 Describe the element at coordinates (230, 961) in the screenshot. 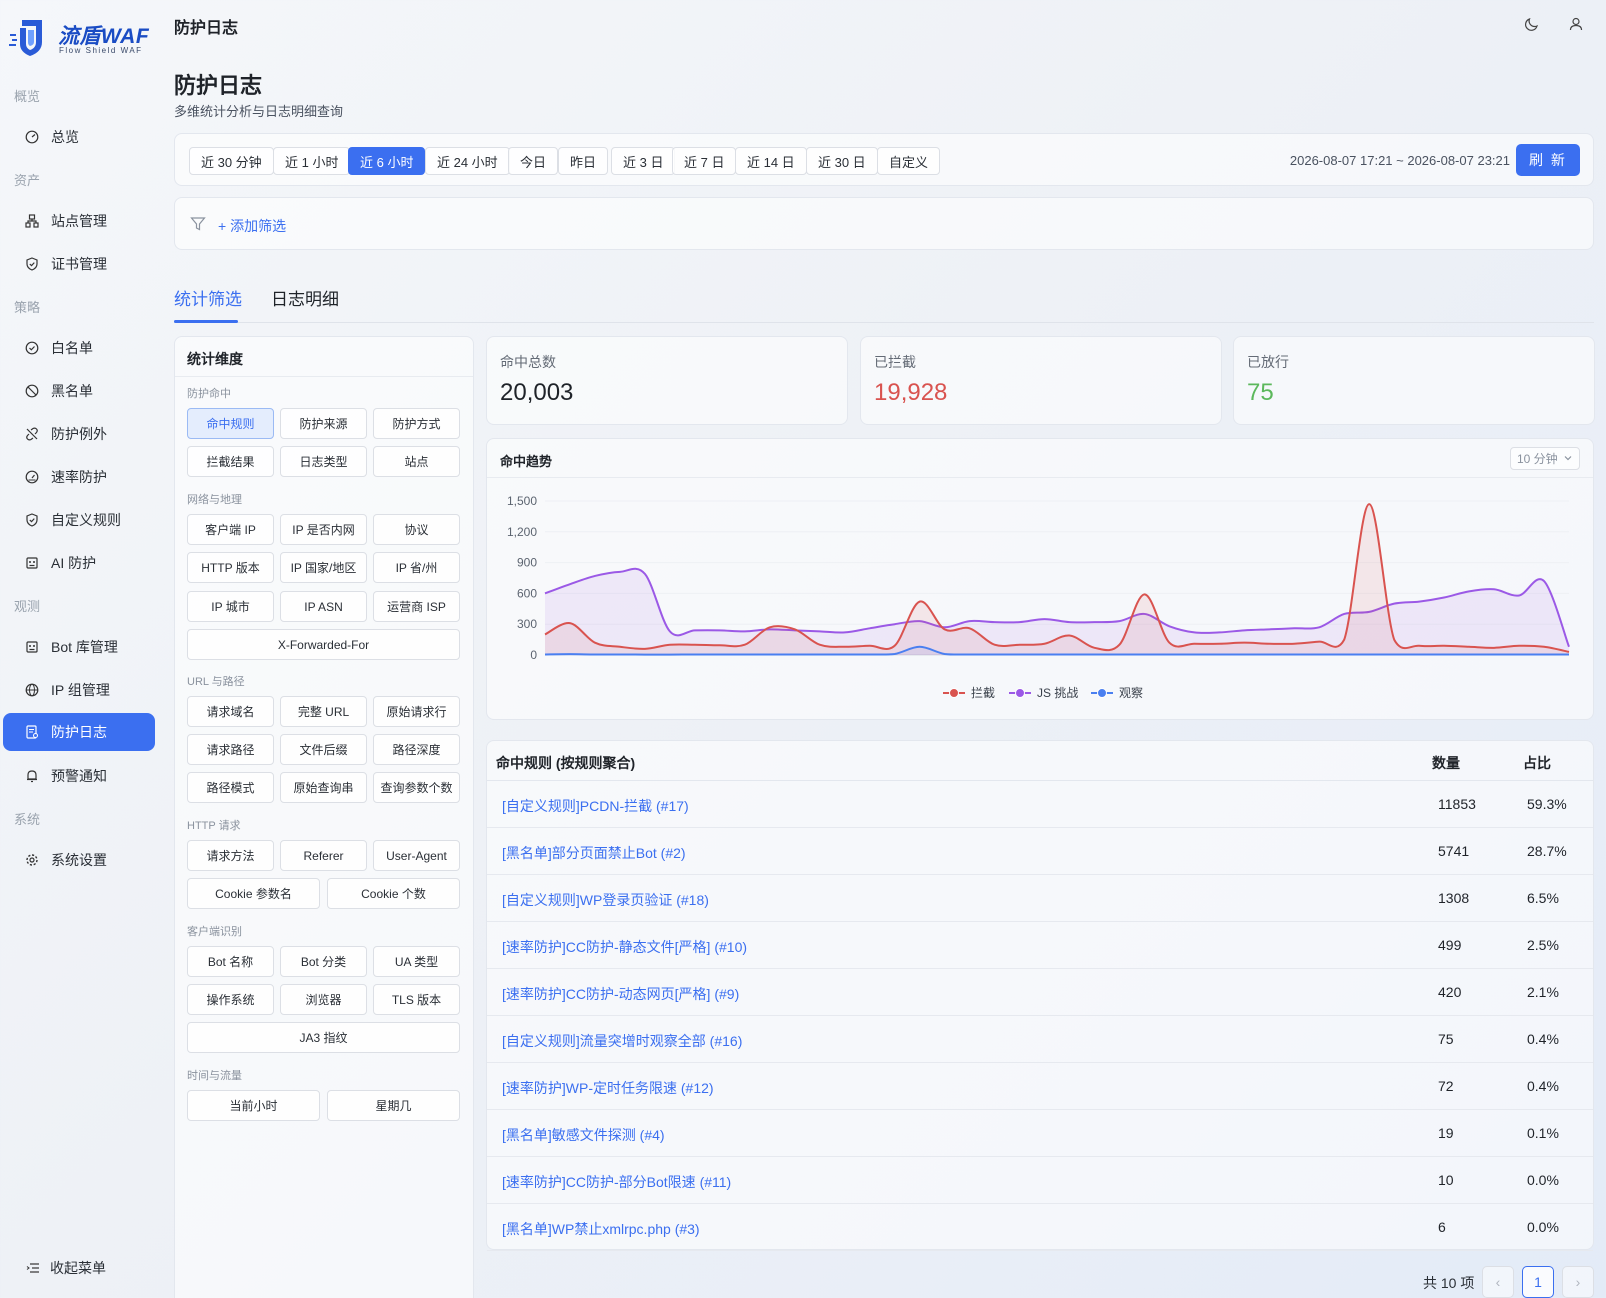

I see `dim-button: Bot 名称` at that location.